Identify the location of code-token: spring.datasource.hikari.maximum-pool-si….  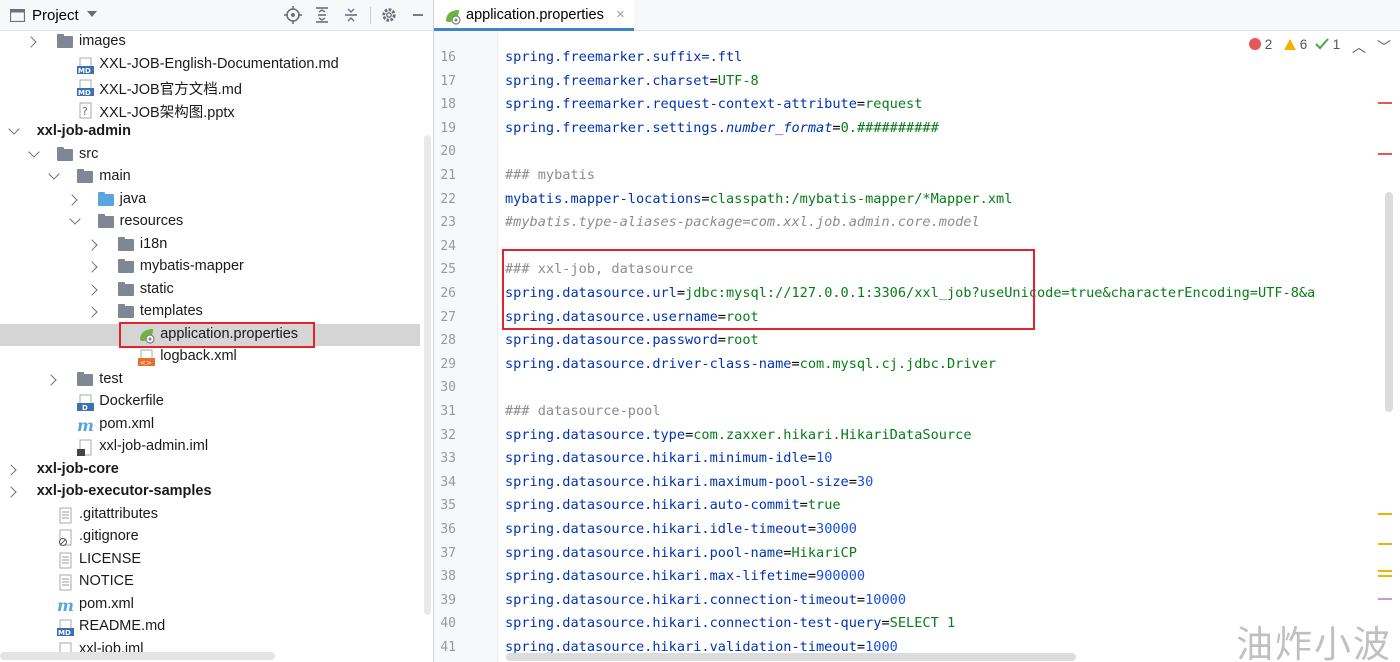
(677, 481).